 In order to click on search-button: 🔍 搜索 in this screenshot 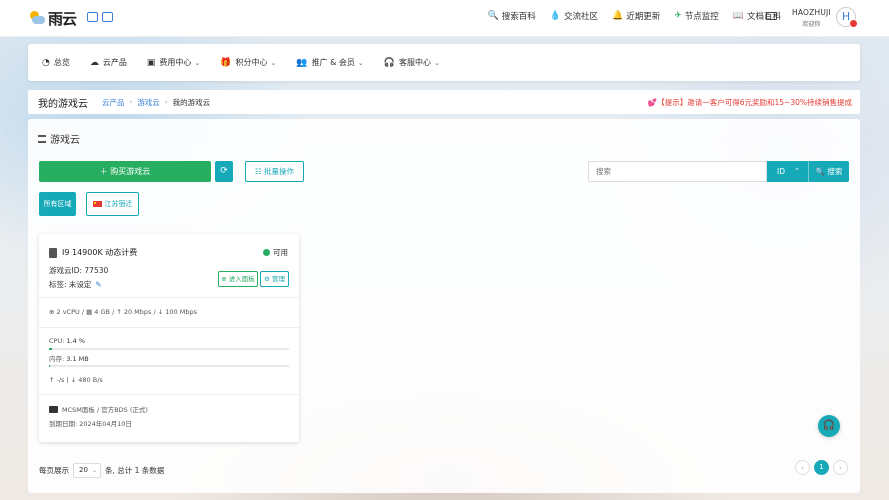, I will do `click(828, 171)`.